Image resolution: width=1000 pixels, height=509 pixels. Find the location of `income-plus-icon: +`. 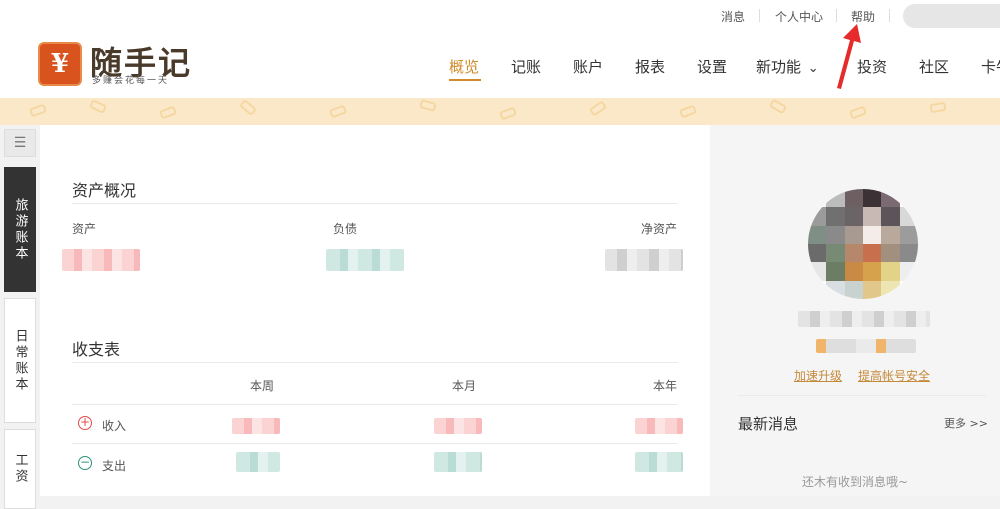

income-plus-icon: + is located at coordinates (85, 422).